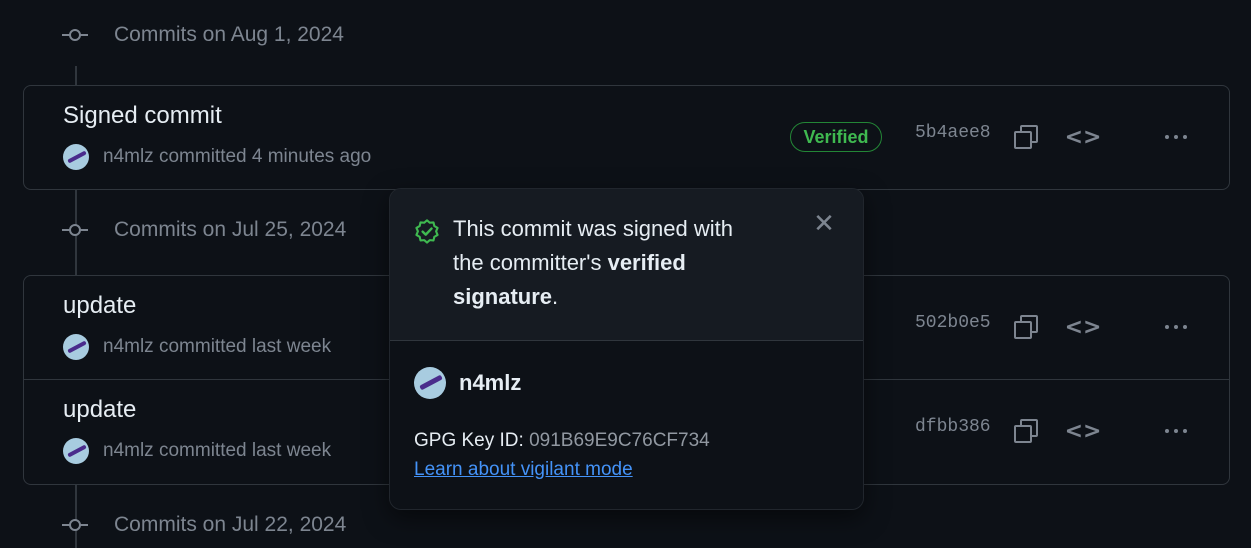 This screenshot has width=1251, height=548. I want to click on commit-sha-link: 502b0e5, so click(953, 323).